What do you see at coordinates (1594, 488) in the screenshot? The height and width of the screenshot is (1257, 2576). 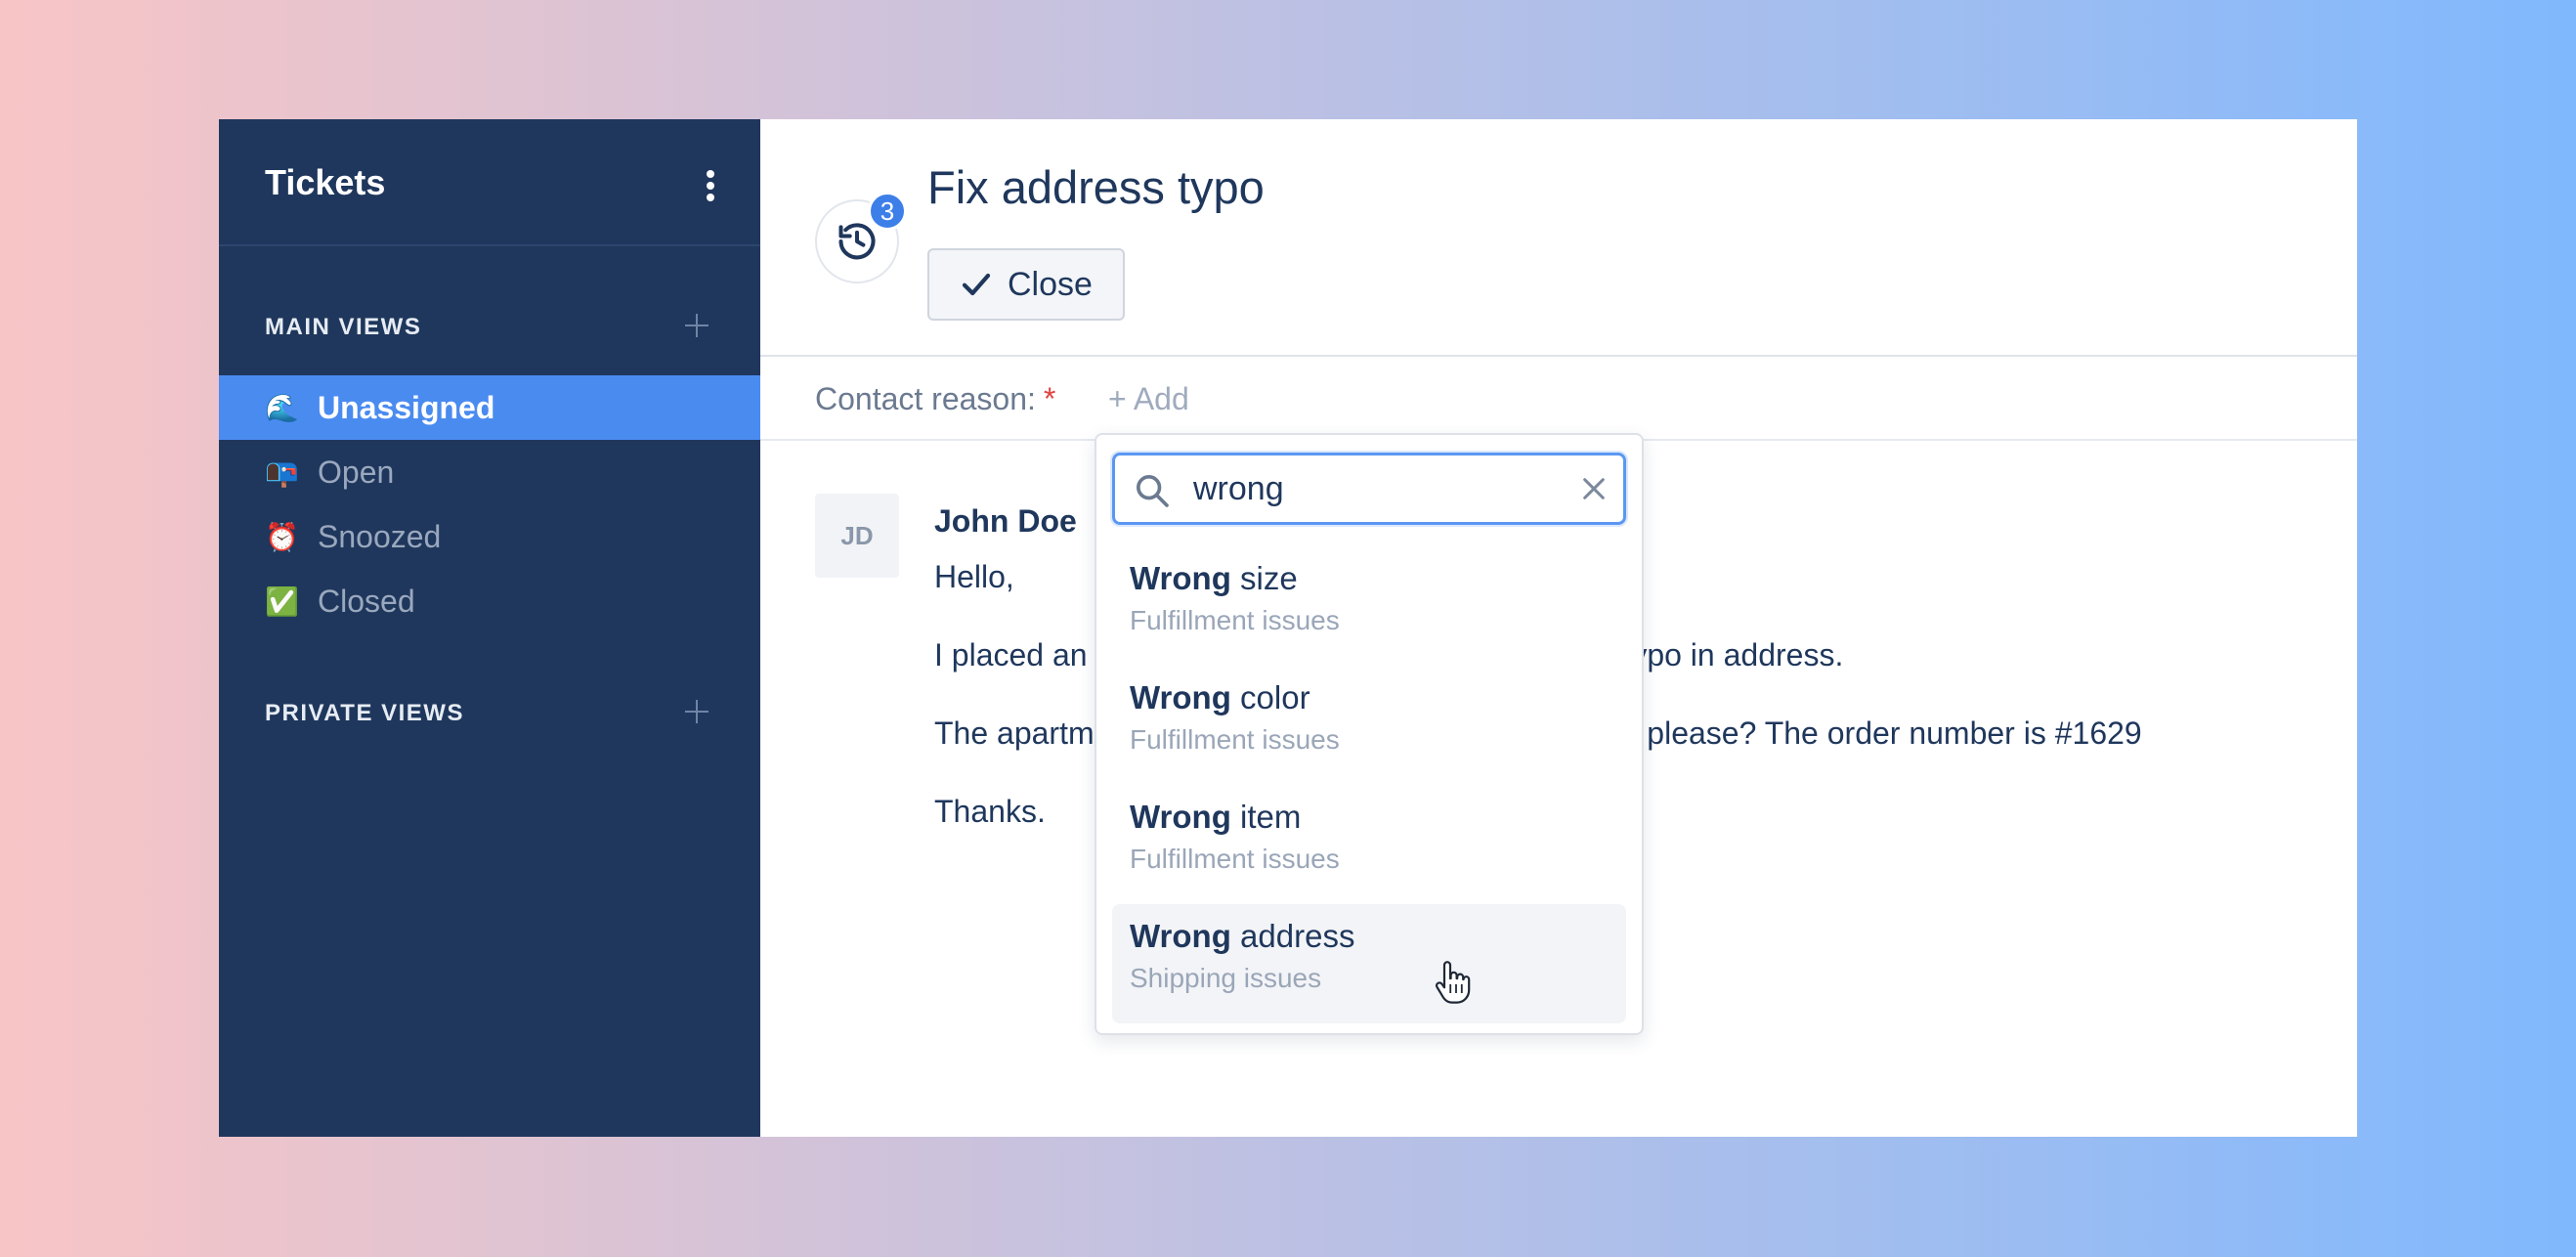 I see `clear-icon` at bounding box center [1594, 488].